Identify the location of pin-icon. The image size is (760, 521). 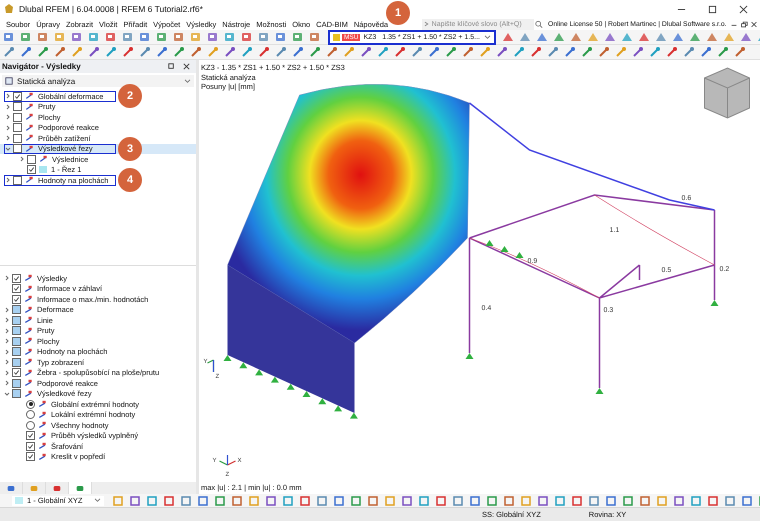
(171, 66).